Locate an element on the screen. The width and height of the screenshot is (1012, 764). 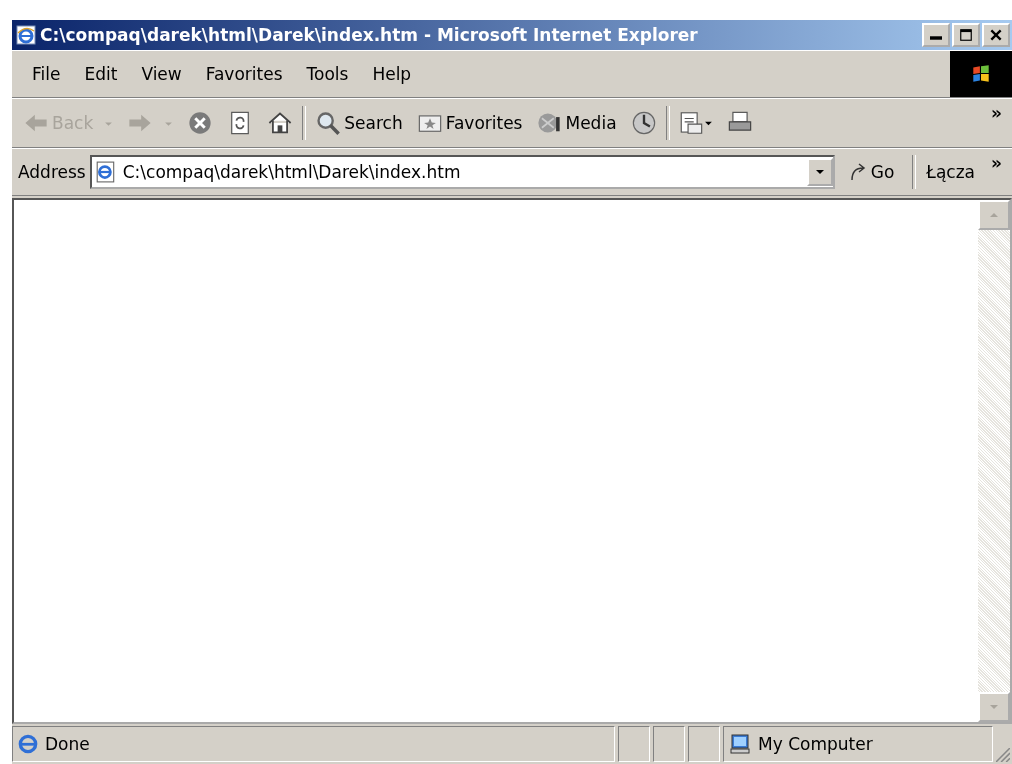
menu-item: Tools is located at coordinates (327, 74).